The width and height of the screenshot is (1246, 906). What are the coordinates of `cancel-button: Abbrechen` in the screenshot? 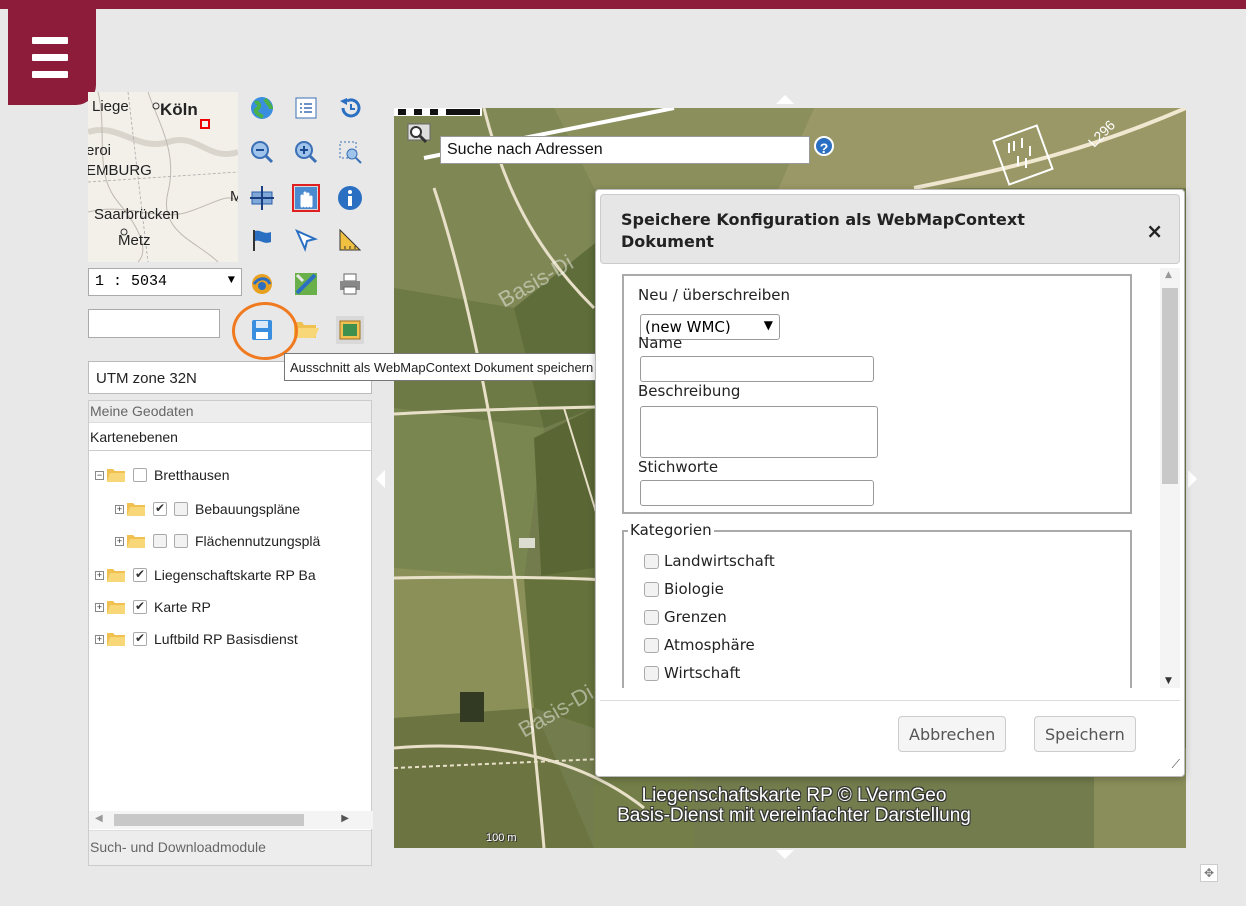 It's located at (952, 734).